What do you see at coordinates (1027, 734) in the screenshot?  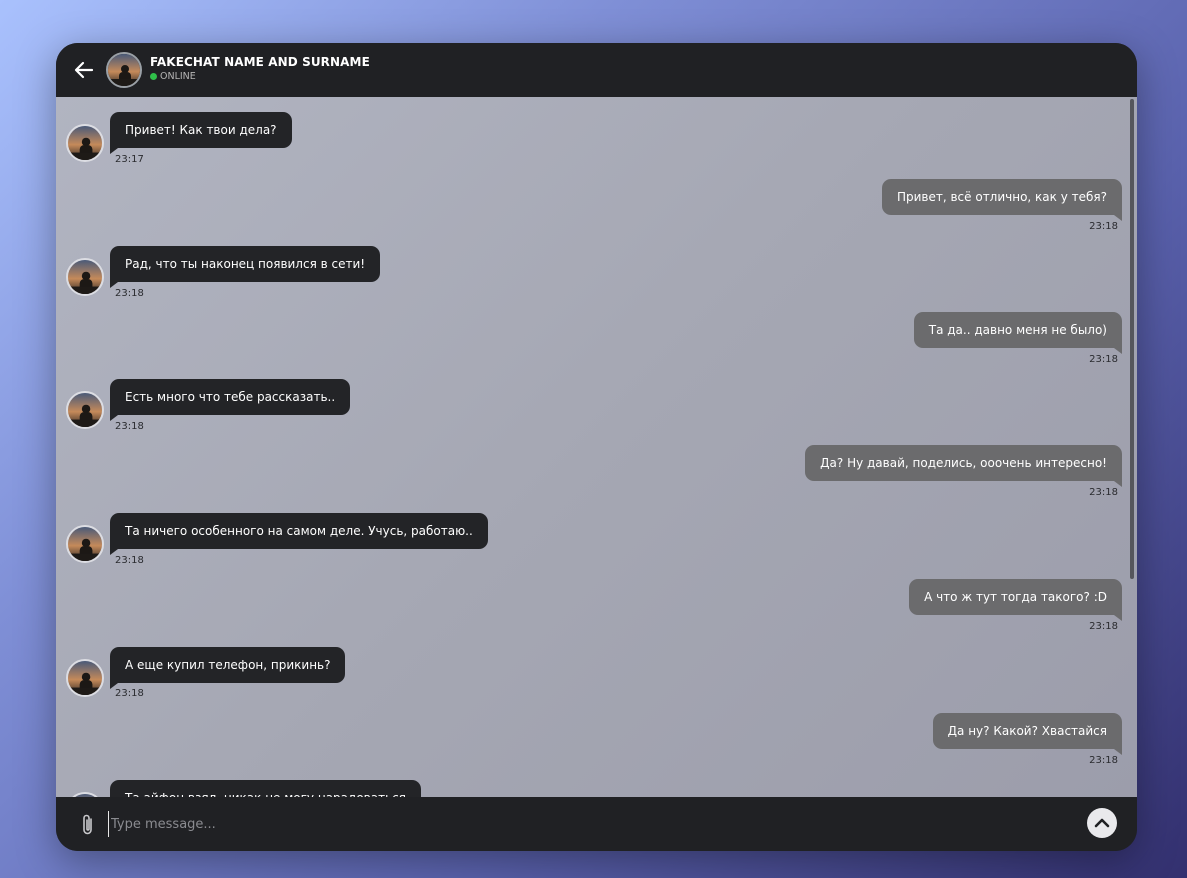 I see `message-bubble-outgoing: Да ну? Какой? Хвастайся` at bounding box center [1027, 734].